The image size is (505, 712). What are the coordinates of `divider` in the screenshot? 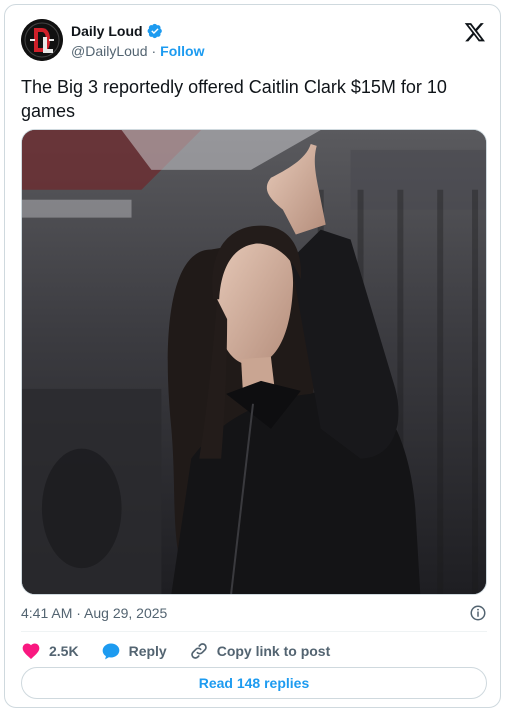 It's located at (254, 631).